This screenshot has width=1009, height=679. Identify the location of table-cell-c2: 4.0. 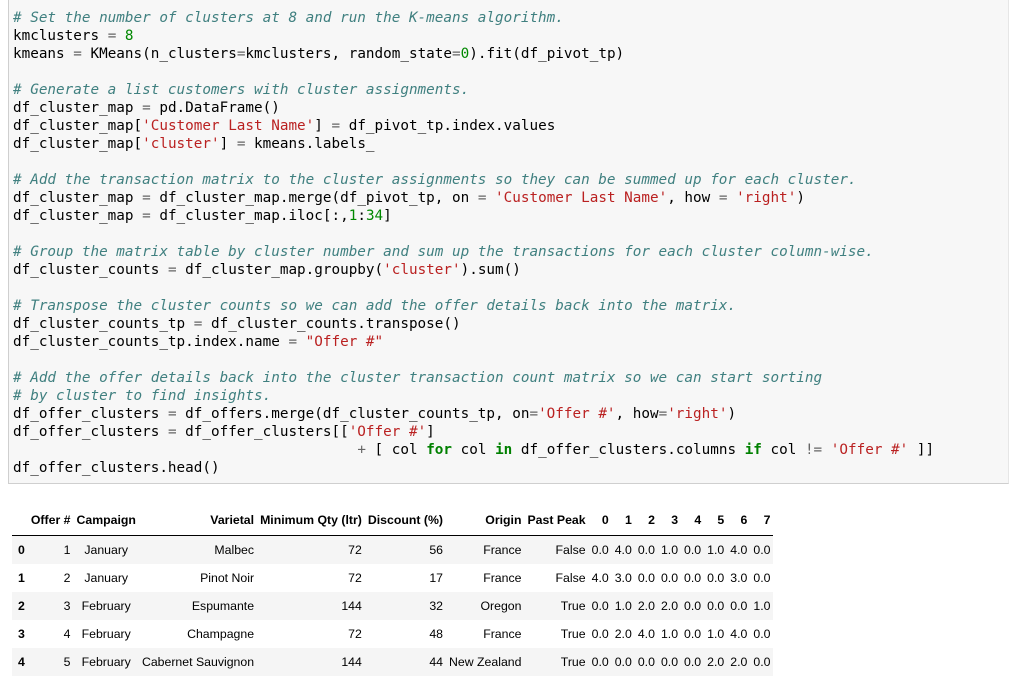
(646, 634).